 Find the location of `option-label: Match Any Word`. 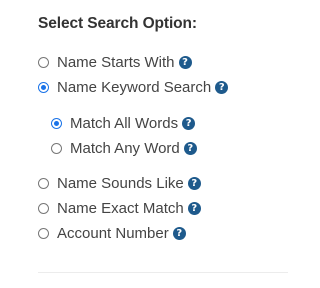

option-label: Match Any Word is located at coordinates (125, 148).